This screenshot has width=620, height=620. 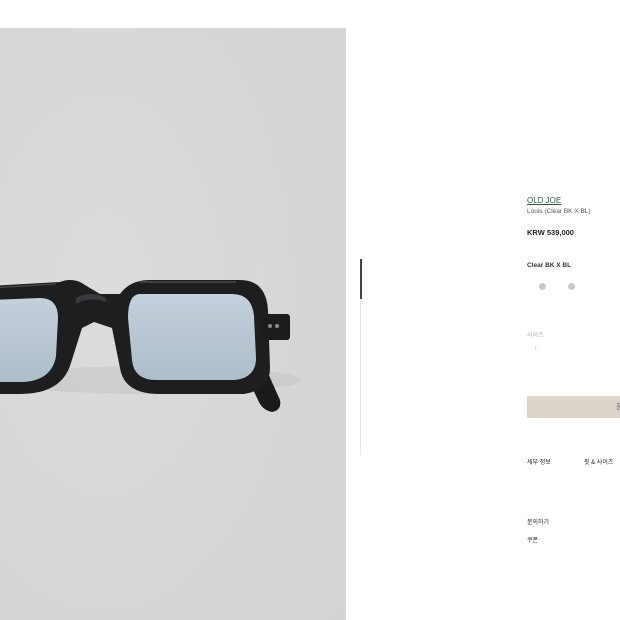 I want to click on size-label: 사이즈, so click(x=535, y=336).